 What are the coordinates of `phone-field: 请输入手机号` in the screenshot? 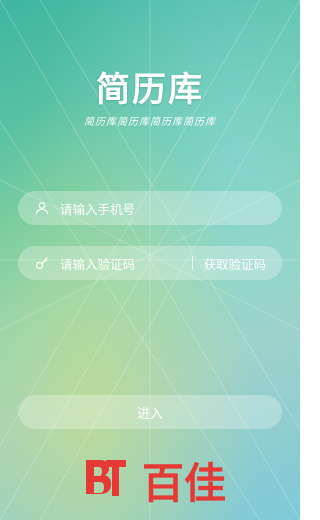 It's located at (150, 208).